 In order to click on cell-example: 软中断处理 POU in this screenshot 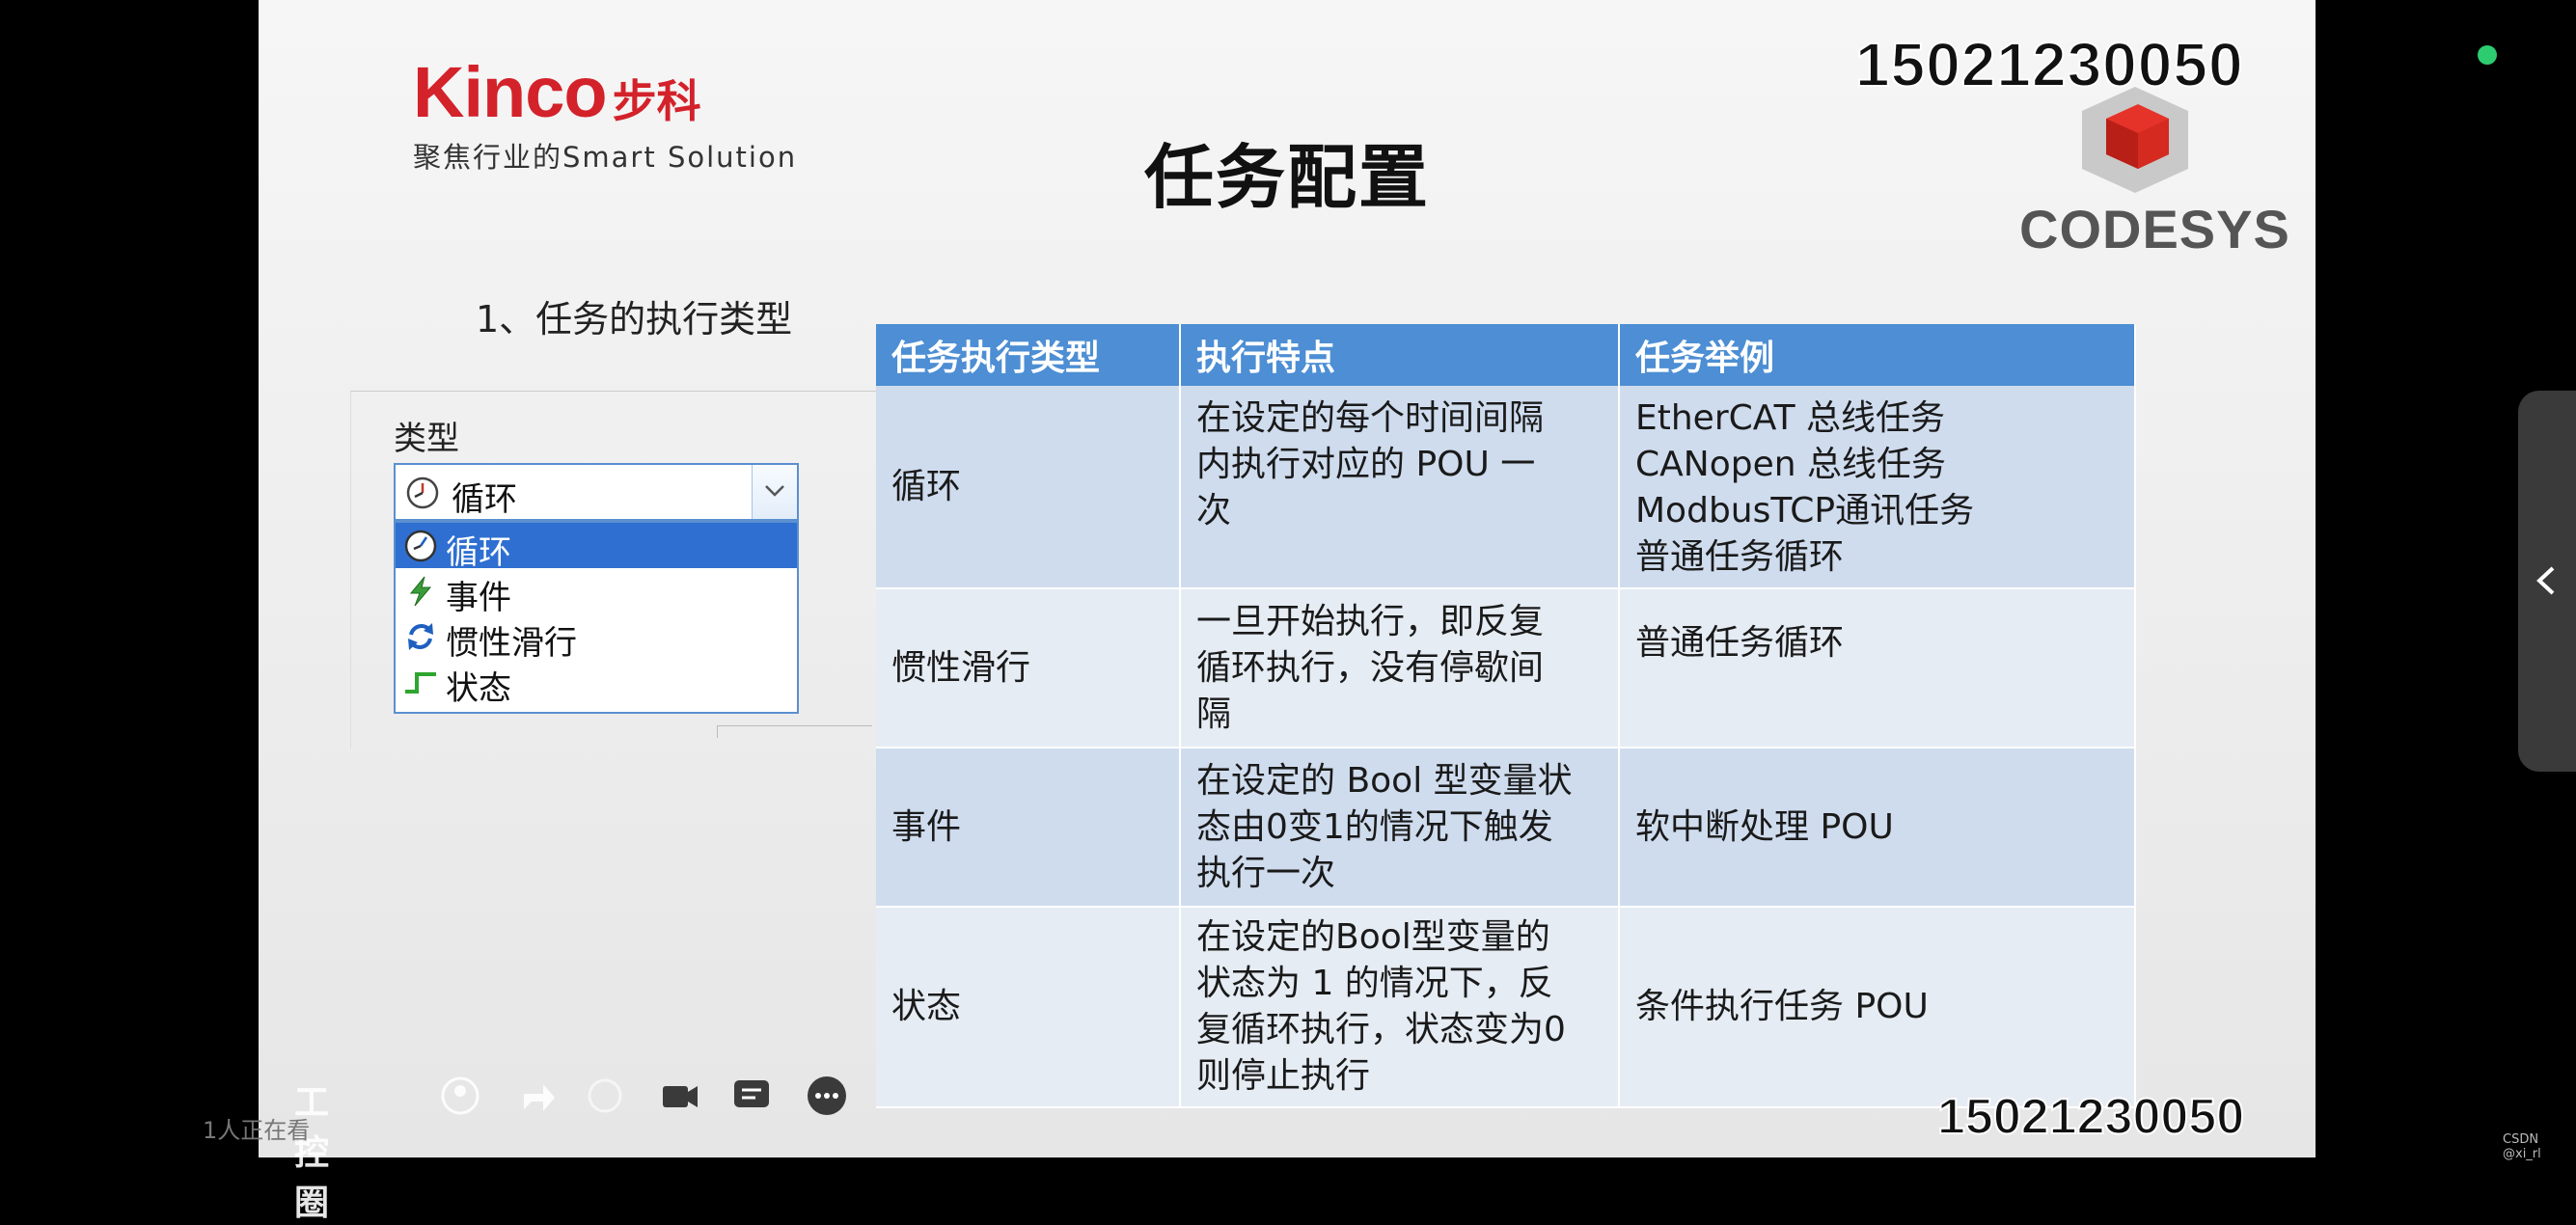, I will do `click(1877, 828)`.